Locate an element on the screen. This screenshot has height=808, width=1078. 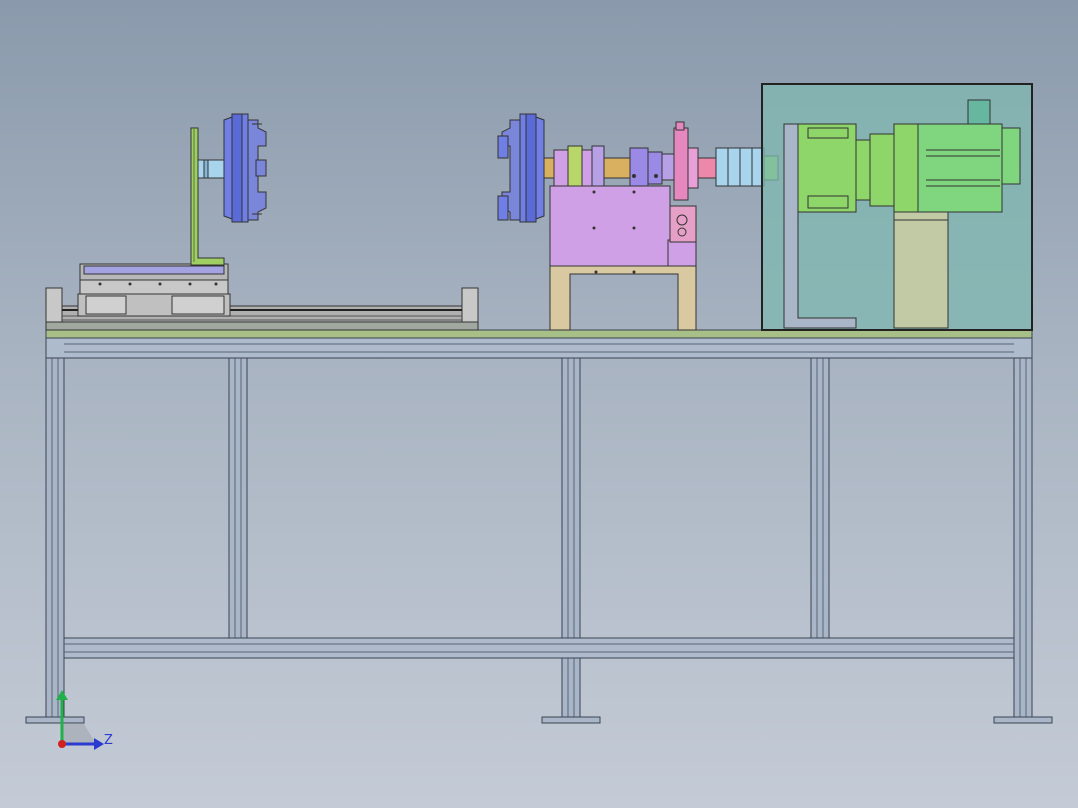
motor-pedestal is located at coordinates (921, 270).